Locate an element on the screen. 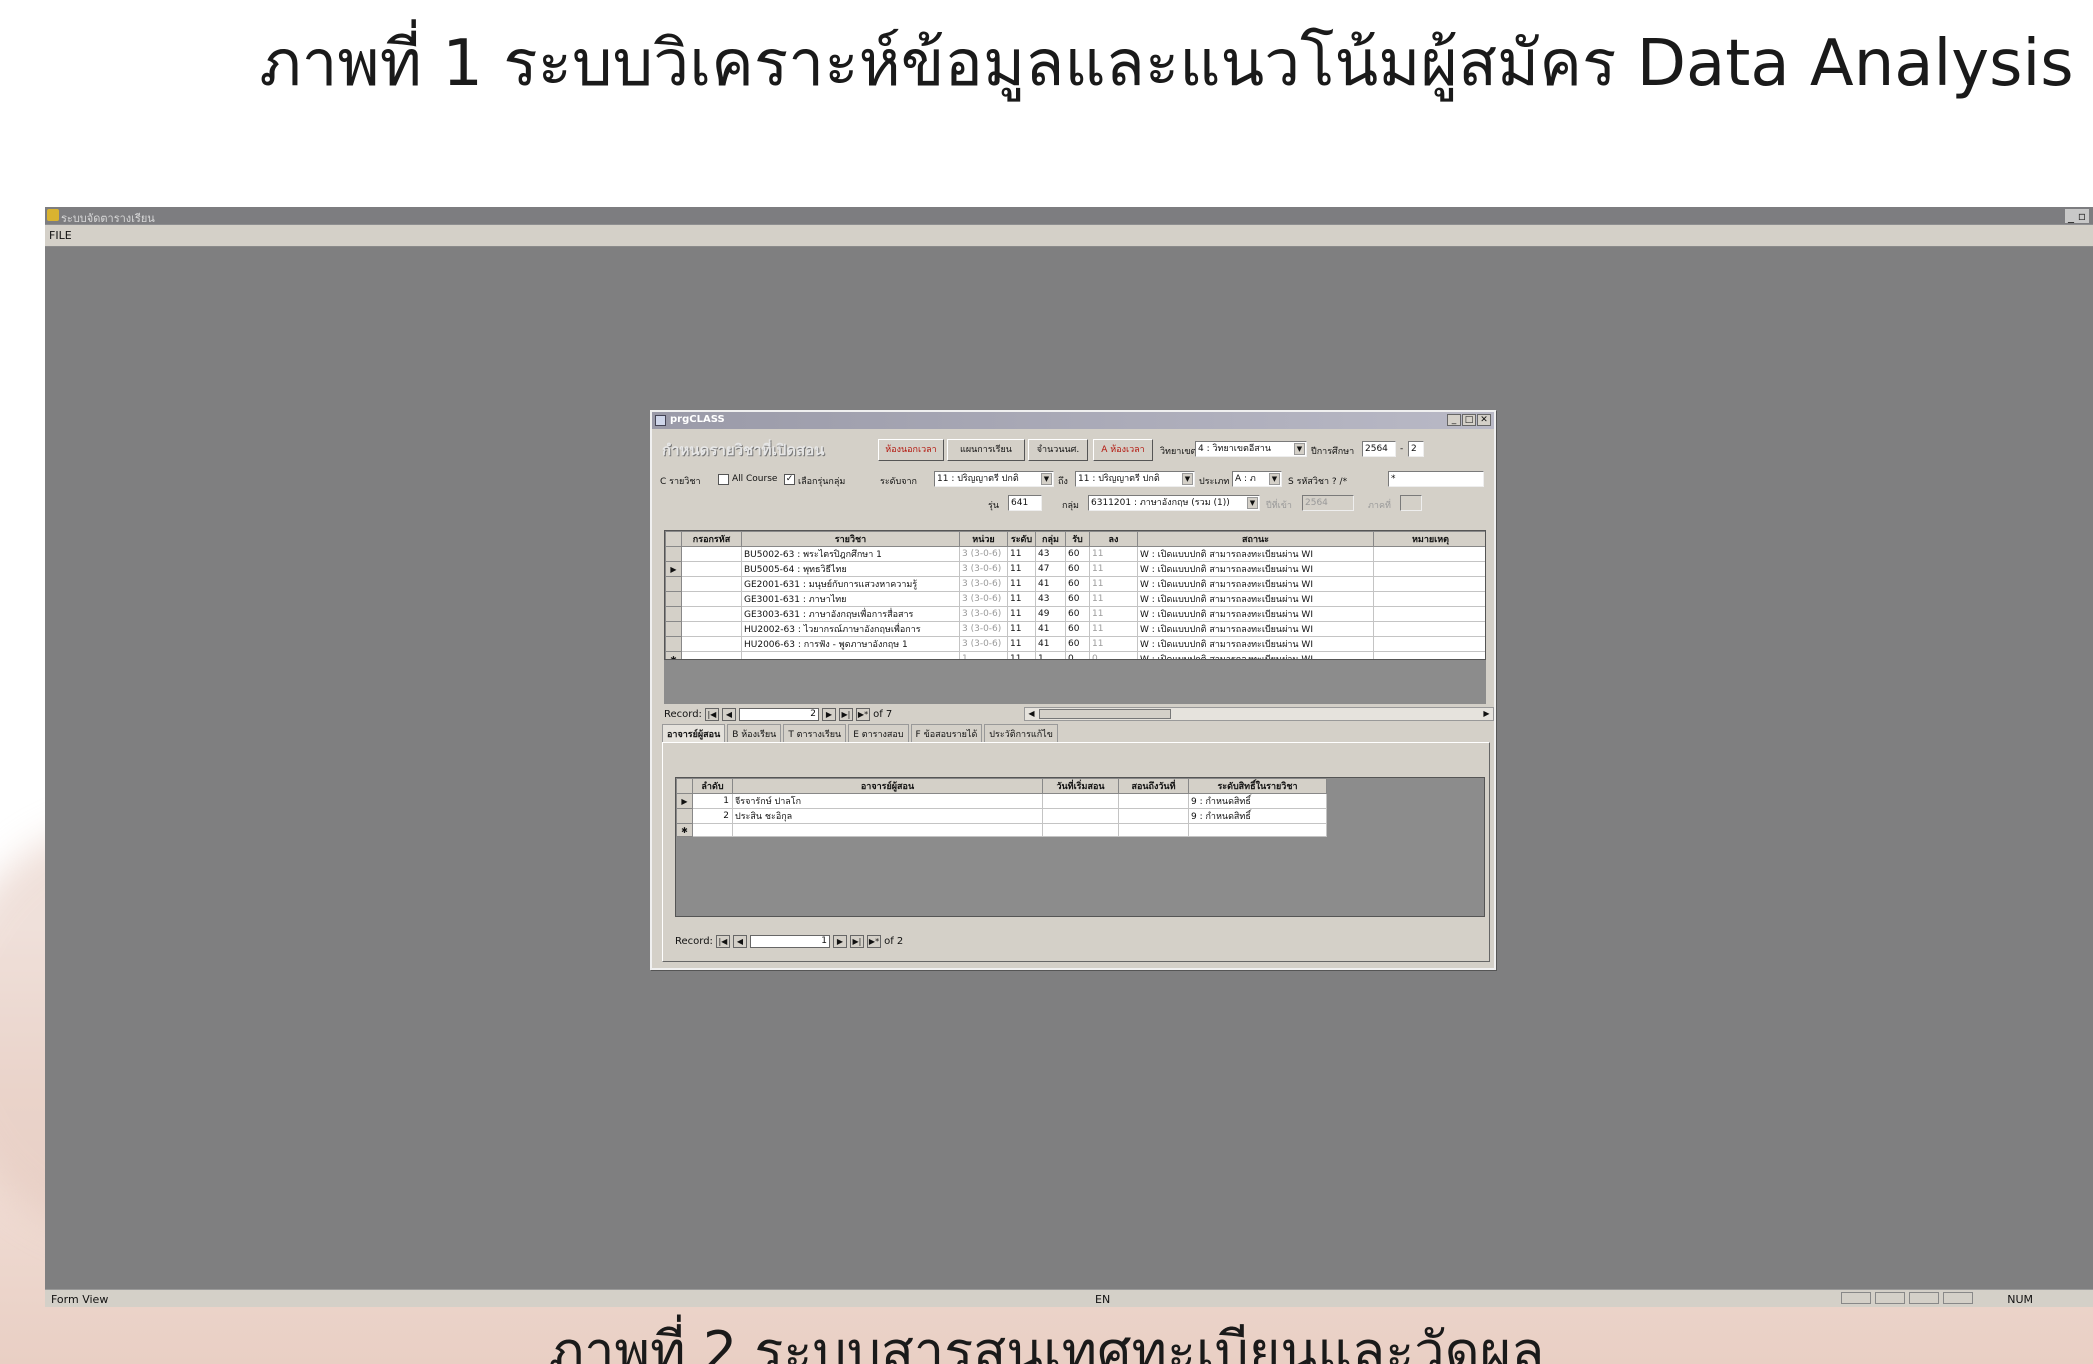 The image size is (2093, 1364). cell-unit: 3 (3-0-6) is located at coordinates (983, 569).